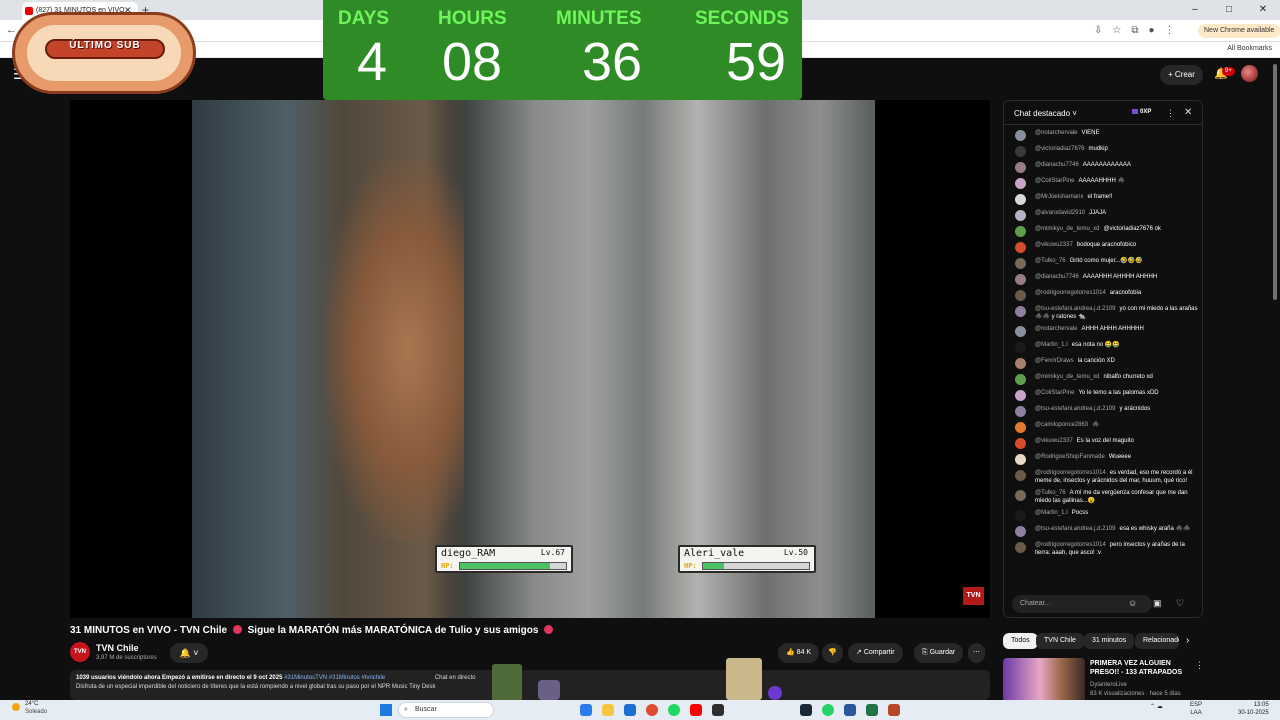  What do you see at coordinates (31, 704) in the screenshot?
I see `weather-temperature: 24°C` at bounding box center [31, 704].